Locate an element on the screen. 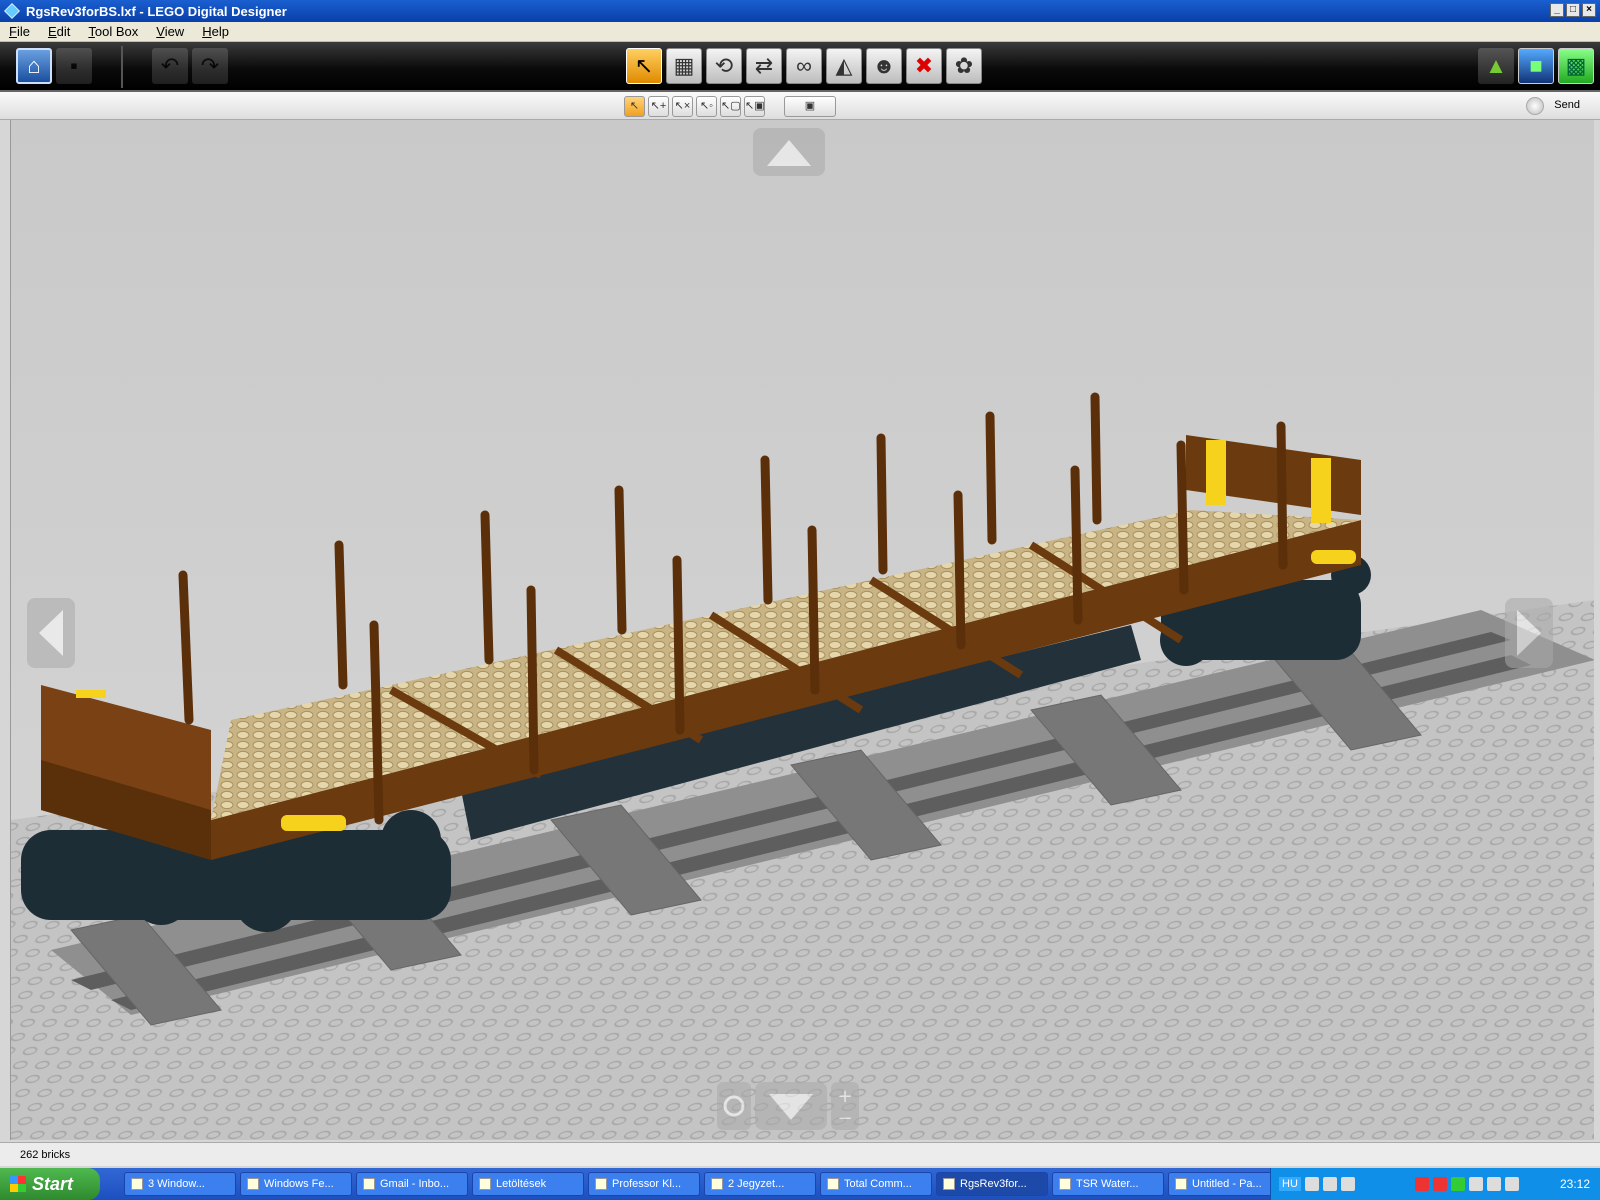 The width and height of the screenshot is (1600, 1200). clone-icon: ▦ is located at coordinates (684, 66).